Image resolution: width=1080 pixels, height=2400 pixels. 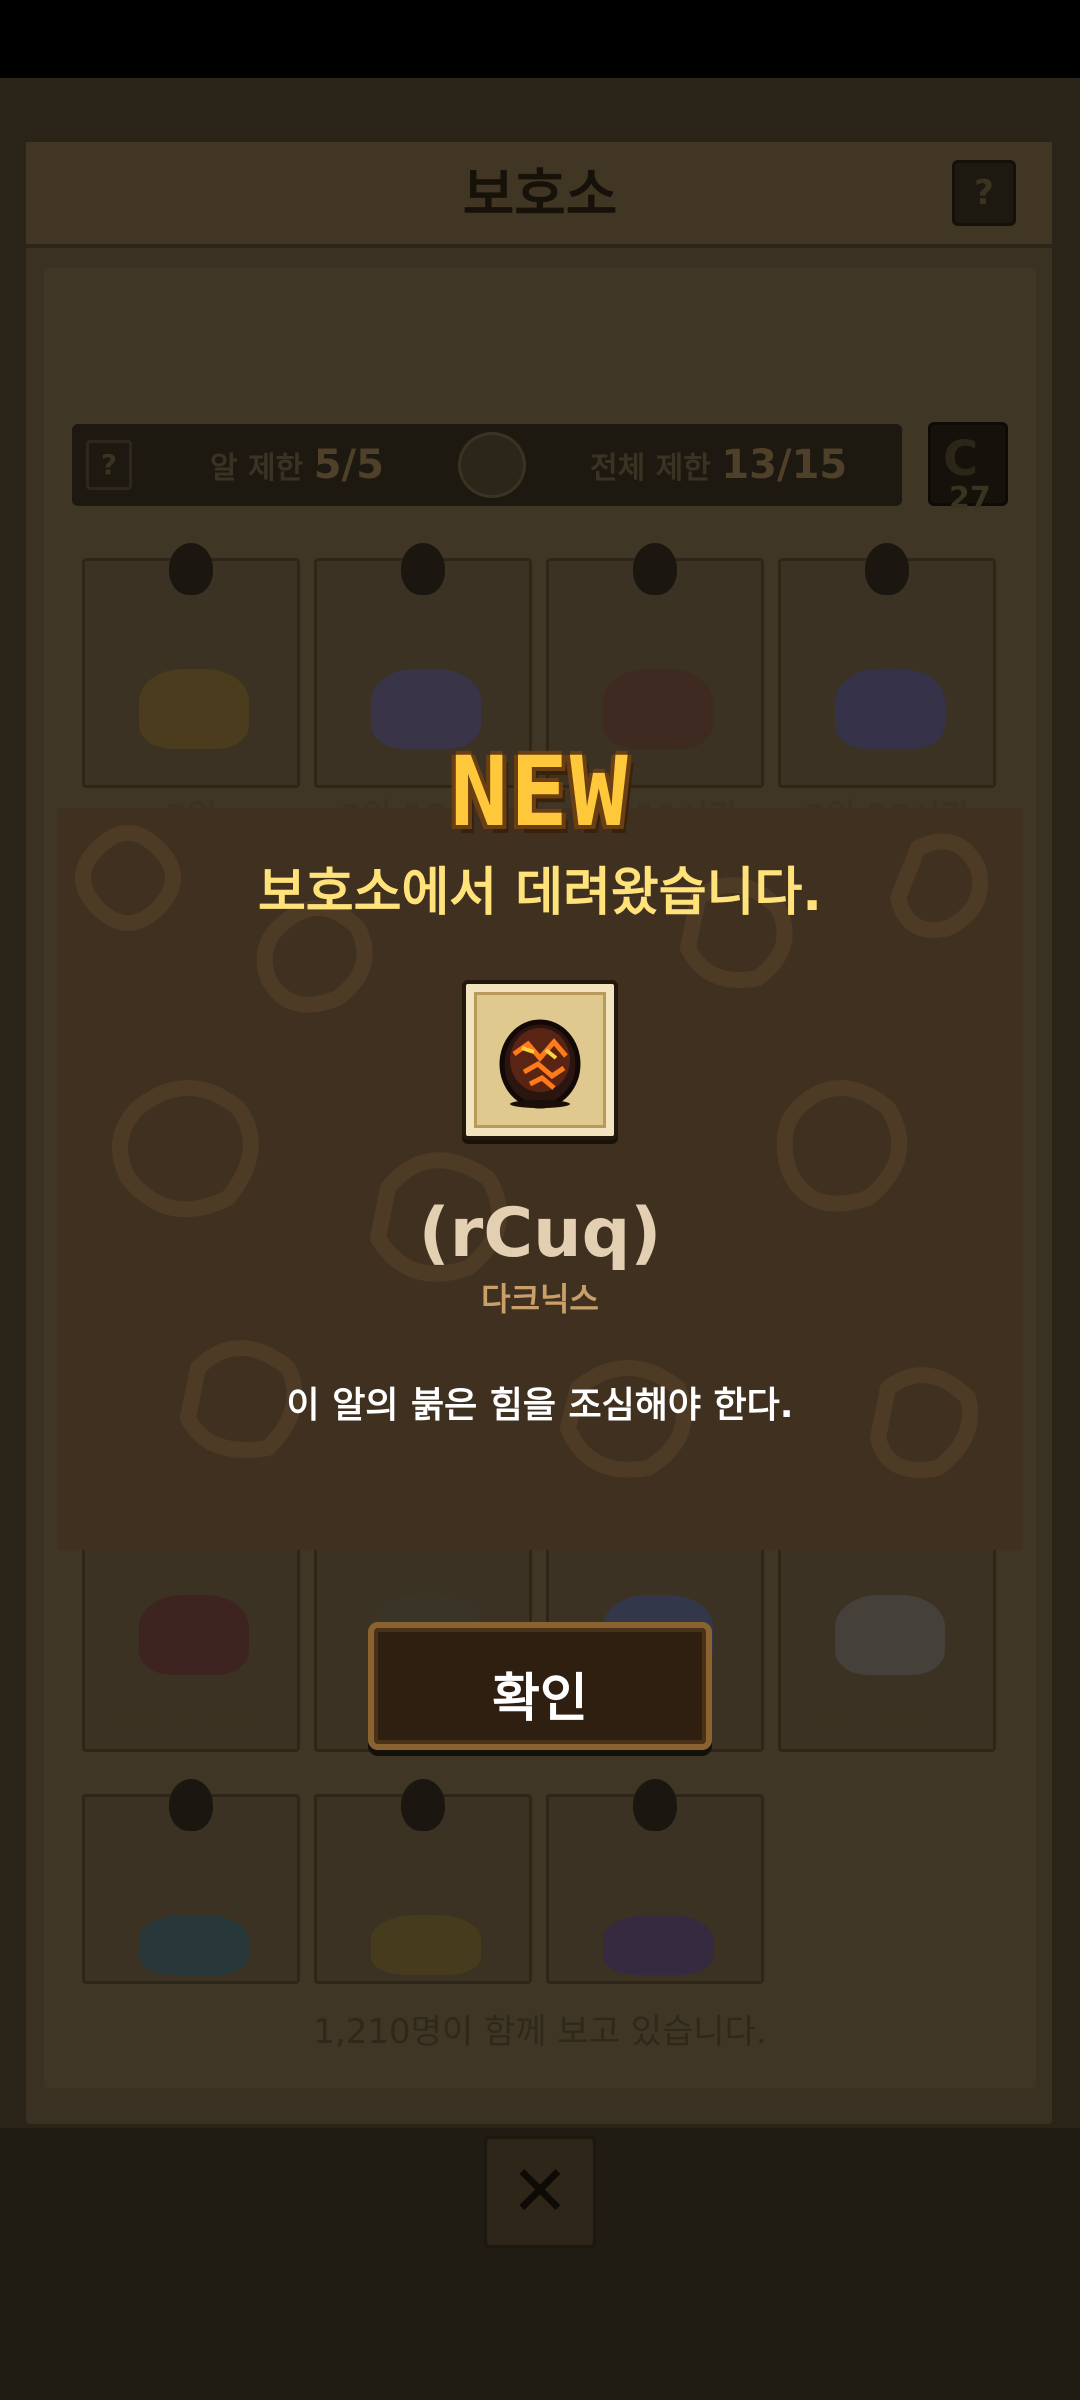 What do you see at coordinates (540, 893) in the screenshot?
I see `modal-title: 보호소에서 데려왔습니다.` at bounding box center [540, 893].